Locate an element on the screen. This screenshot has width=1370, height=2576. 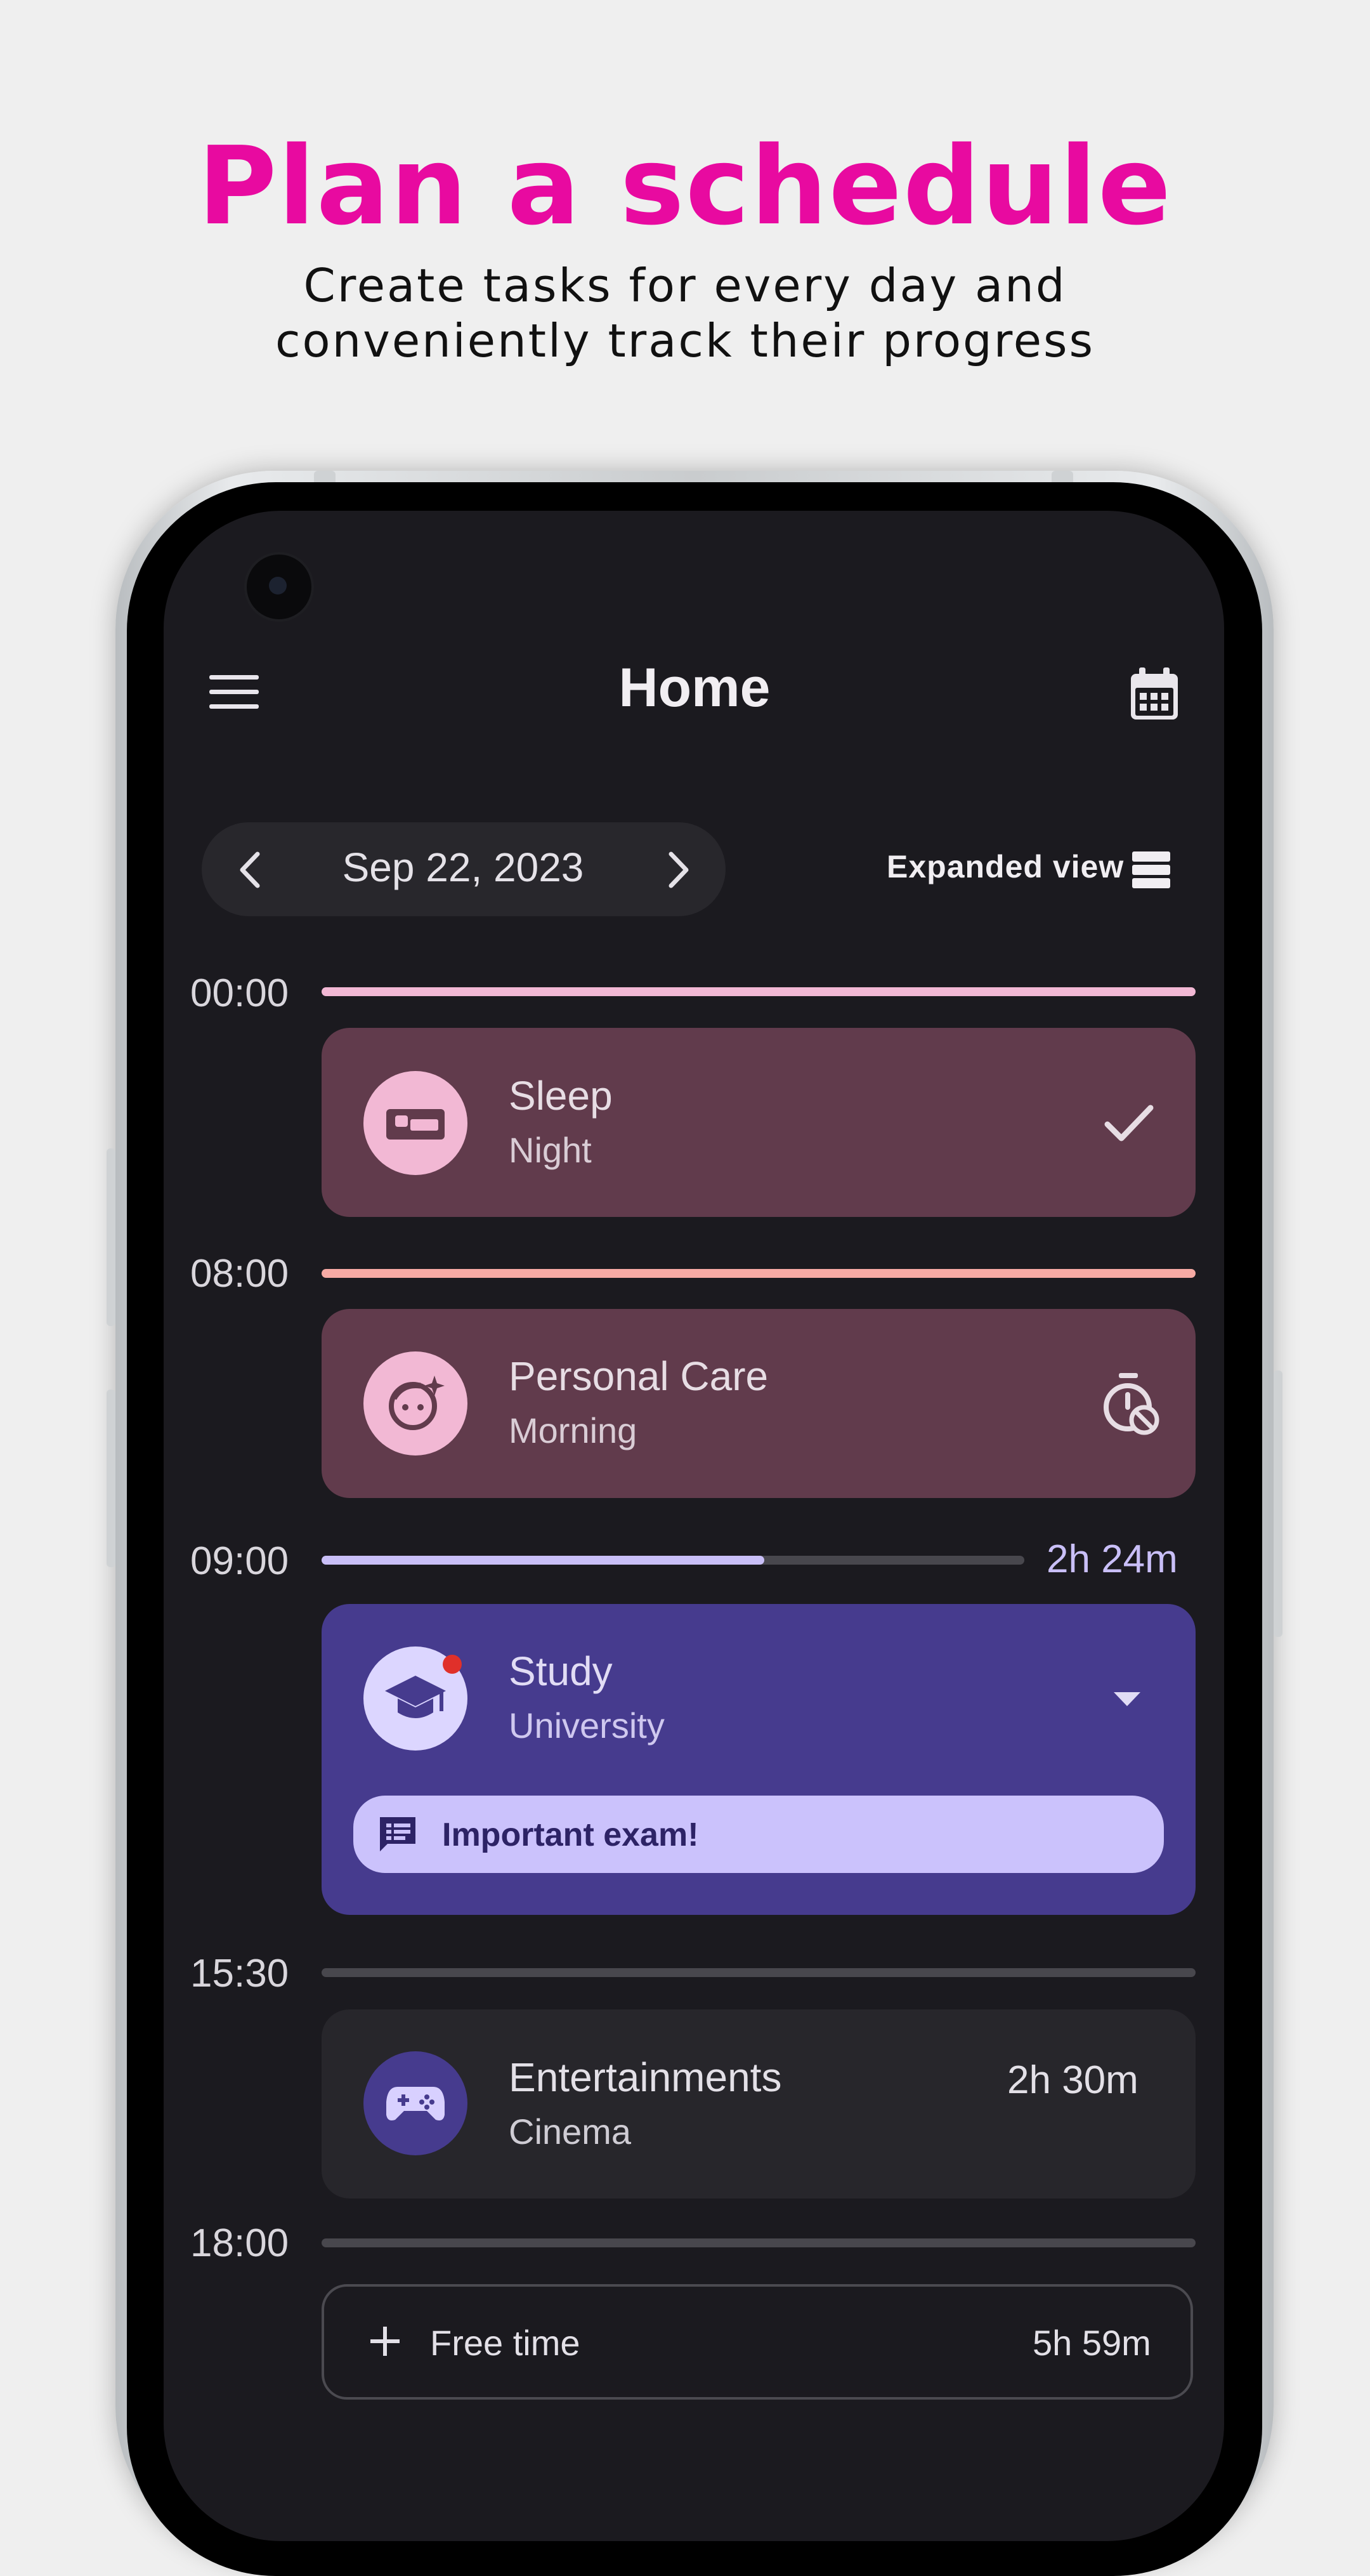
progress-fill is located at coordinates (543, 1560).